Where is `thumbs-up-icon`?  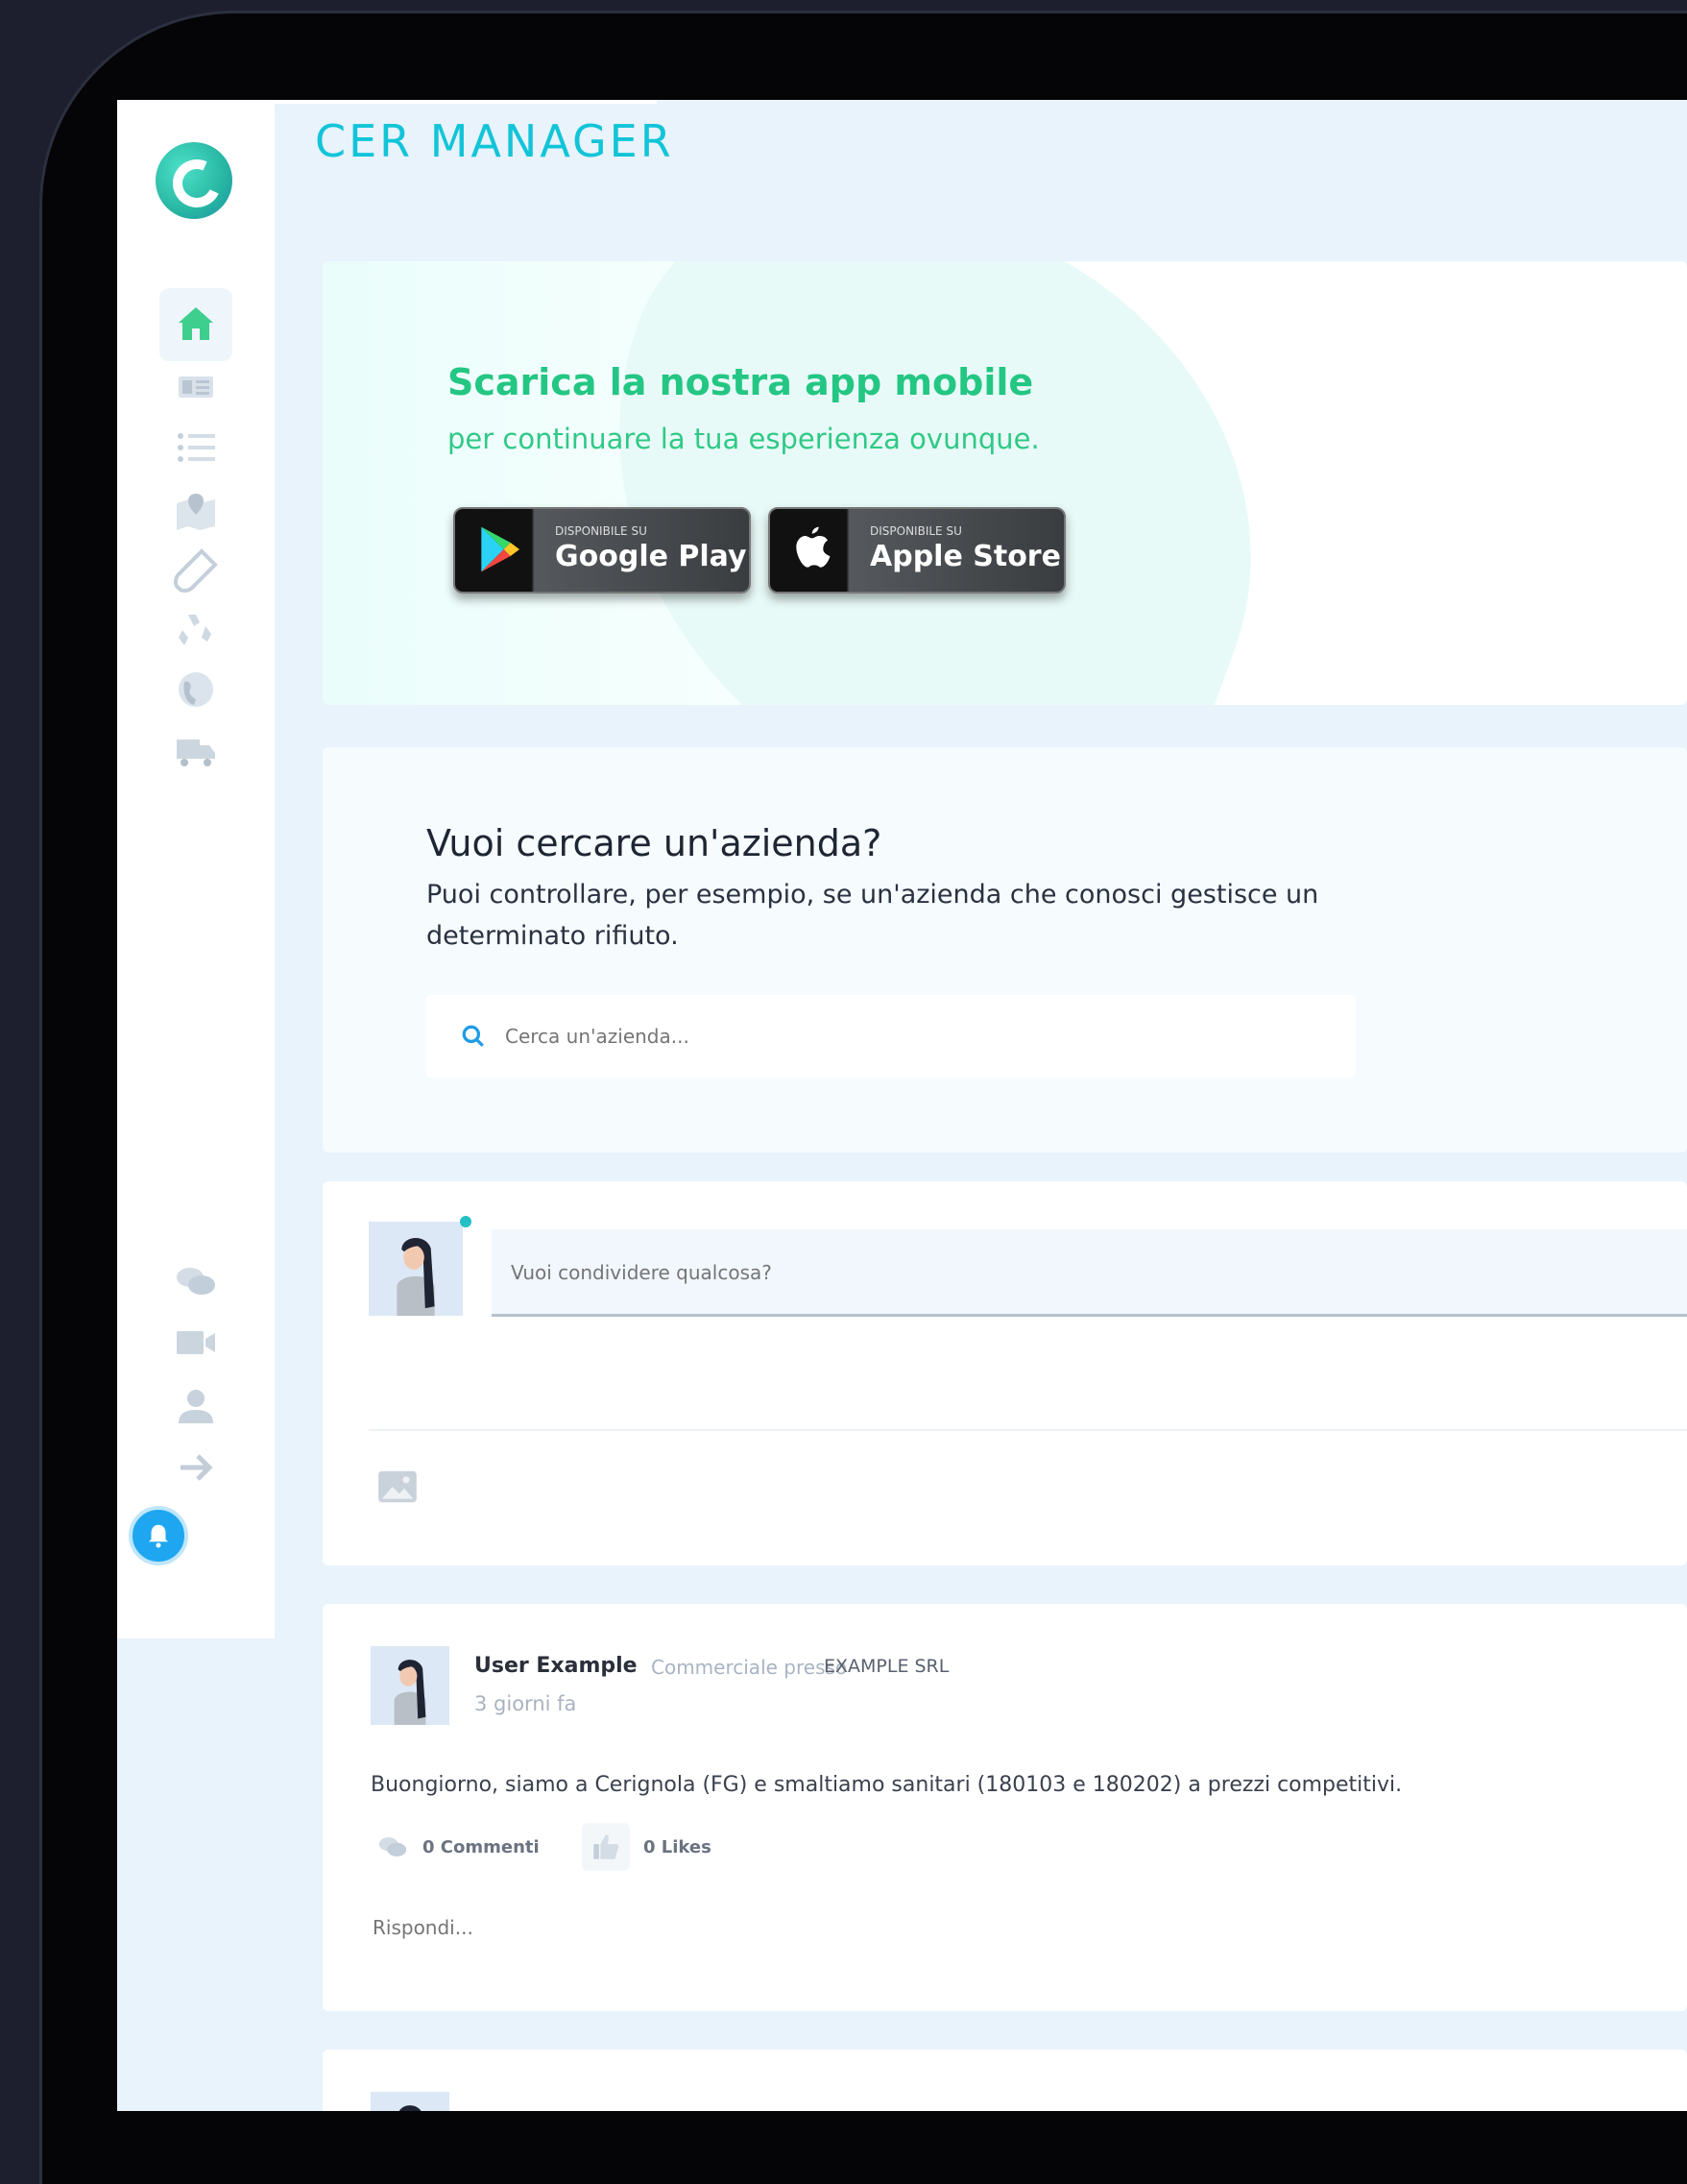
thumbs-up-icon is located at coordinates (606, 1847).